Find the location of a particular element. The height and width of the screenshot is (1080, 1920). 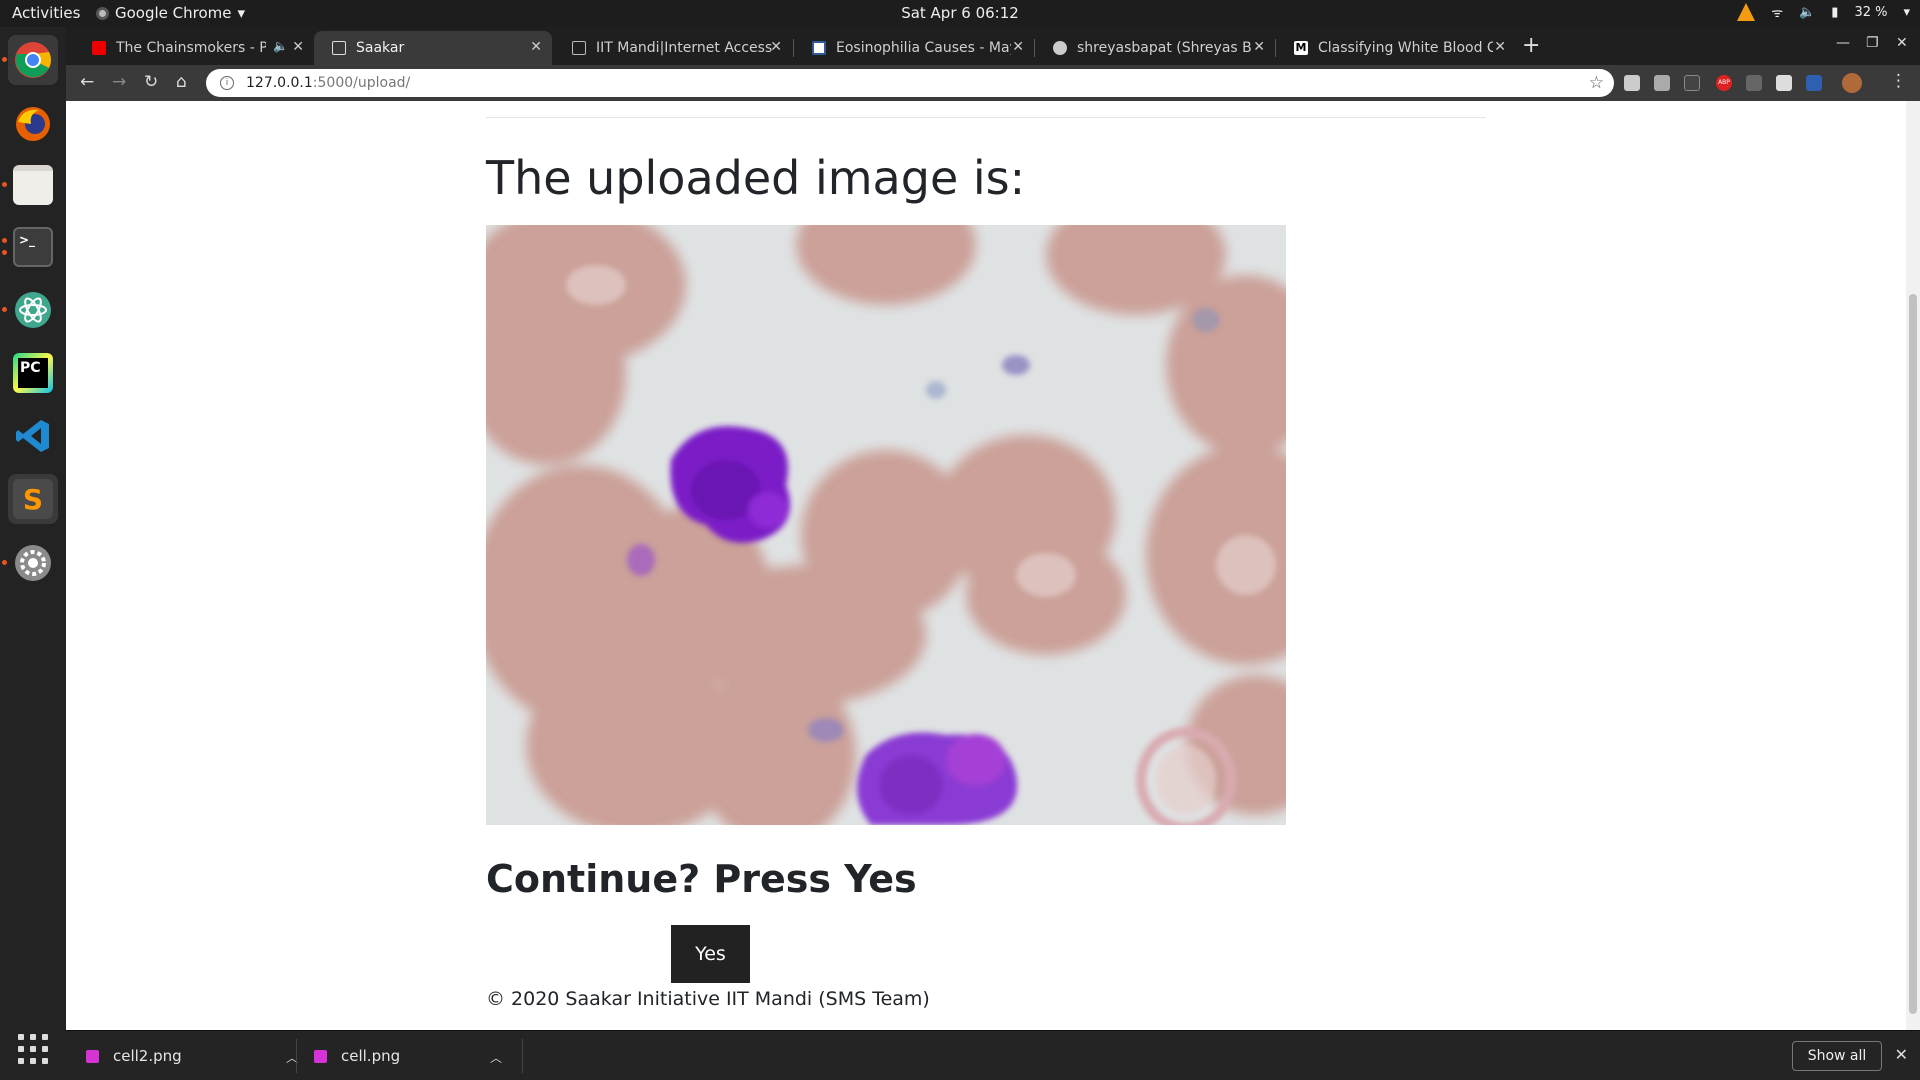

files-icon is located at coordinates (33, 185).